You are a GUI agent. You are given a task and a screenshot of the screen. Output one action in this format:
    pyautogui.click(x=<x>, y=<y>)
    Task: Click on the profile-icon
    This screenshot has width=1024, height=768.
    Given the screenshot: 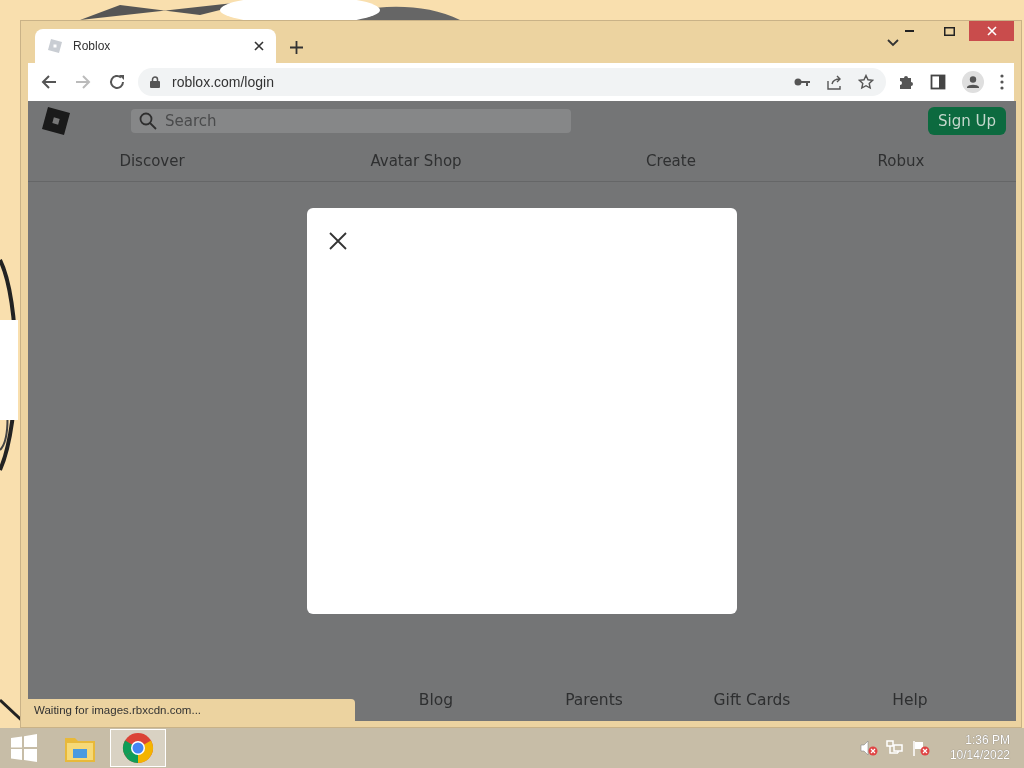 What is the action you would take?
    pyautogui.click(x=973, y=82)
    